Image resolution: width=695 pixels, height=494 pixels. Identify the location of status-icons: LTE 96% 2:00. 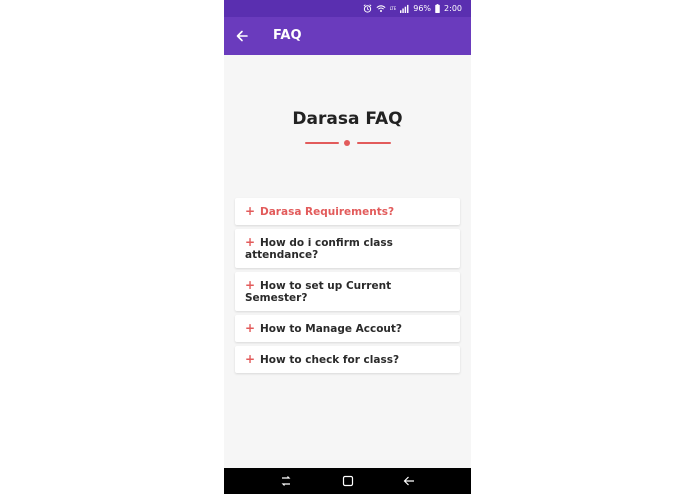
(412, 8).